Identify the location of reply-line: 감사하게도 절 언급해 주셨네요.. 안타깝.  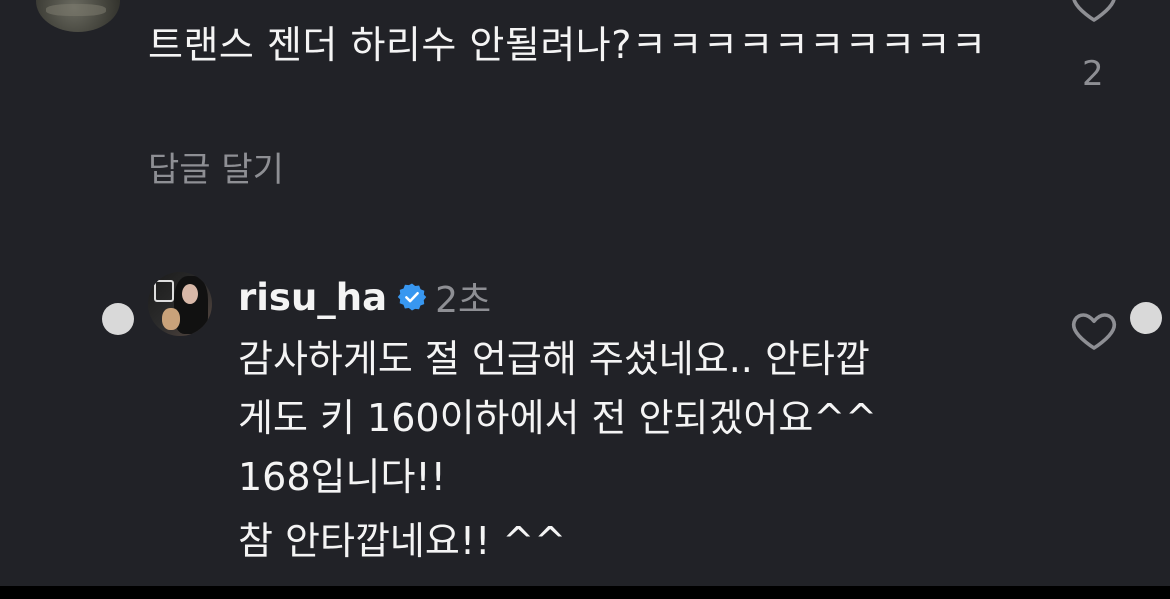
(554, 359).